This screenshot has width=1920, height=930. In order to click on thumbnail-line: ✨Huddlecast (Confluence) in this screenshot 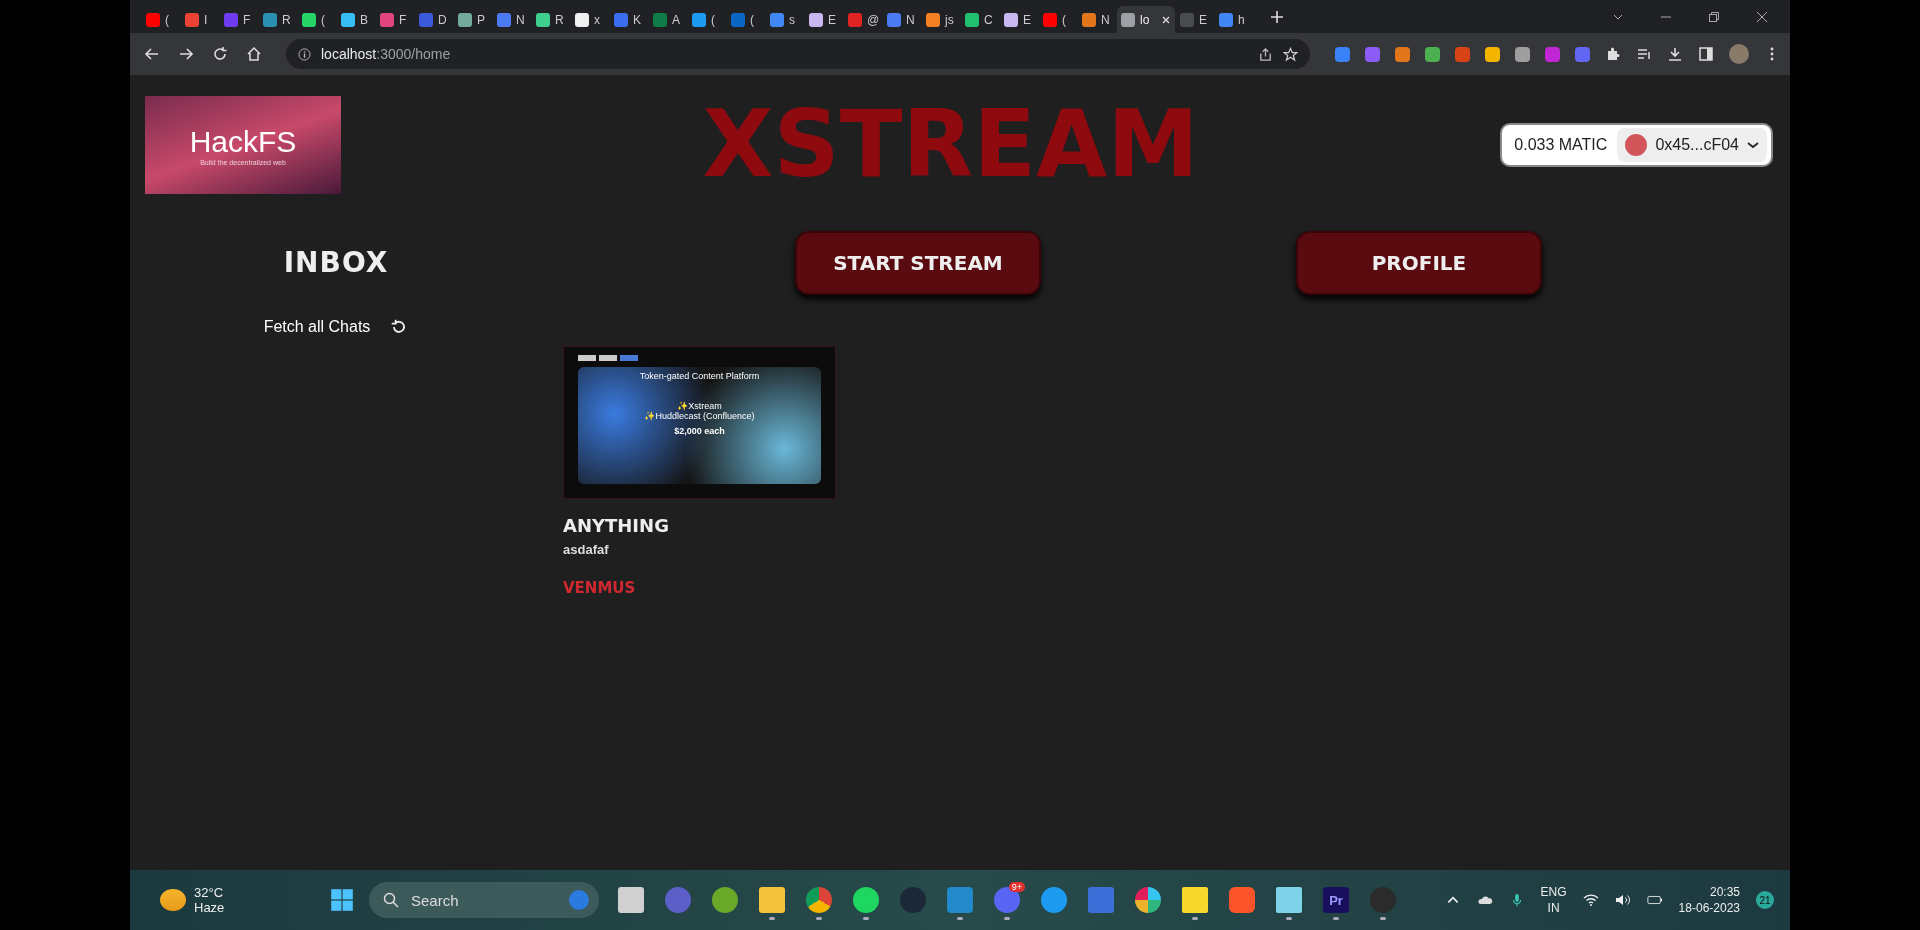, I will do `click(699, 416)`.